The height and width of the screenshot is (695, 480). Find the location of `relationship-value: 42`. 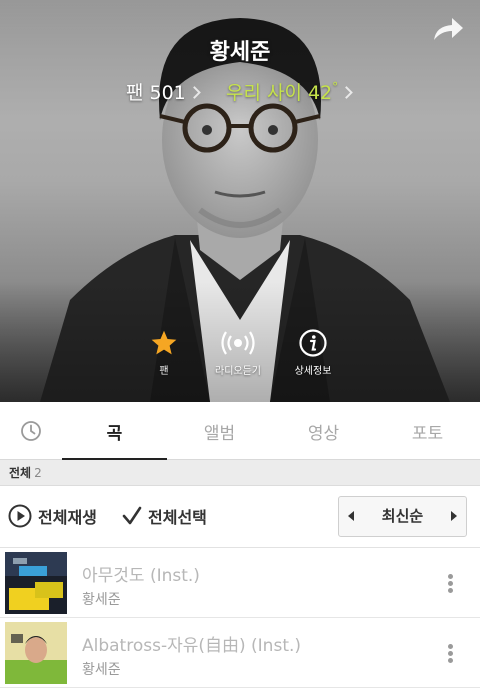

relationship-value: 42 is located at coordinates (320, 93).